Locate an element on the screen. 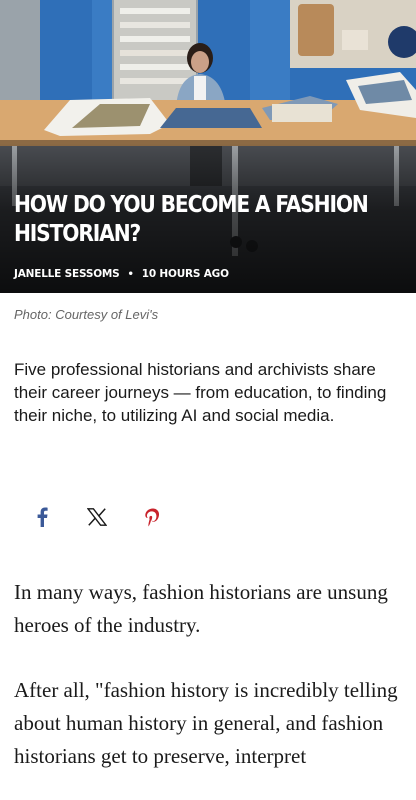 The width and height of the screenshot is (416, 800). article-title: HOW DO YOU BECOME A FASHION HISTORIAN? is located at coordinates (191, 219).